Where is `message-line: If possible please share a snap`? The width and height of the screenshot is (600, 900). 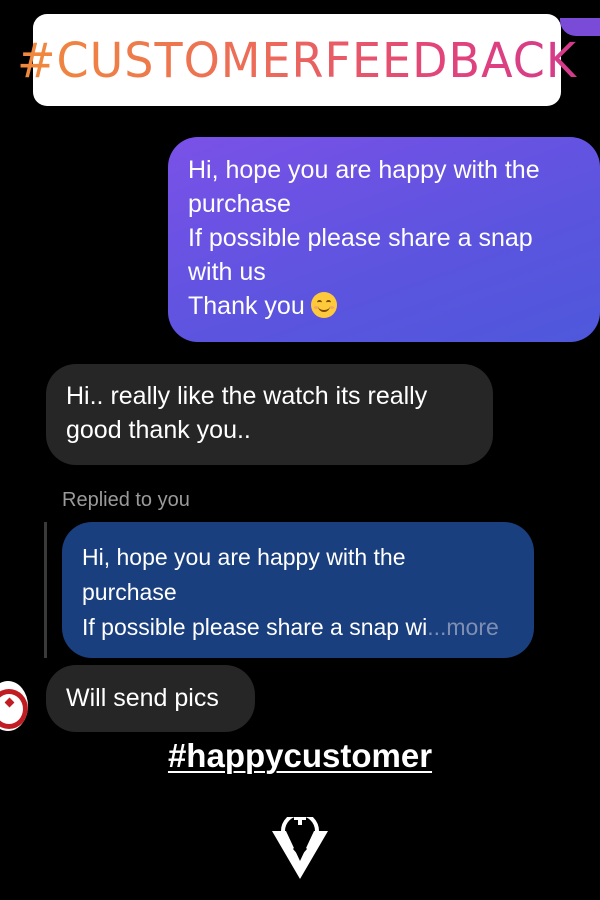 message-line: If possible please share a snap is located at coordinates (360, 238).